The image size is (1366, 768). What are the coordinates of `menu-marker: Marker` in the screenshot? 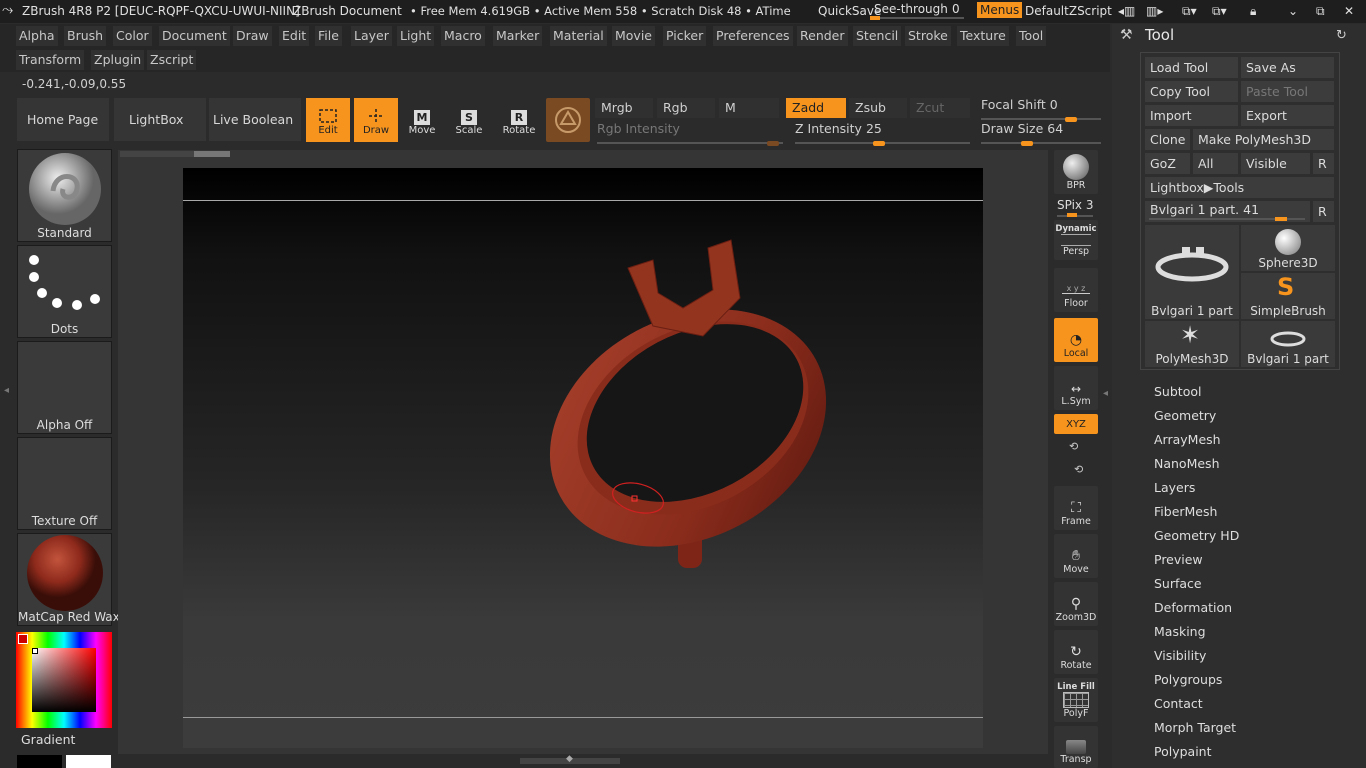 It's located at (518, 36).